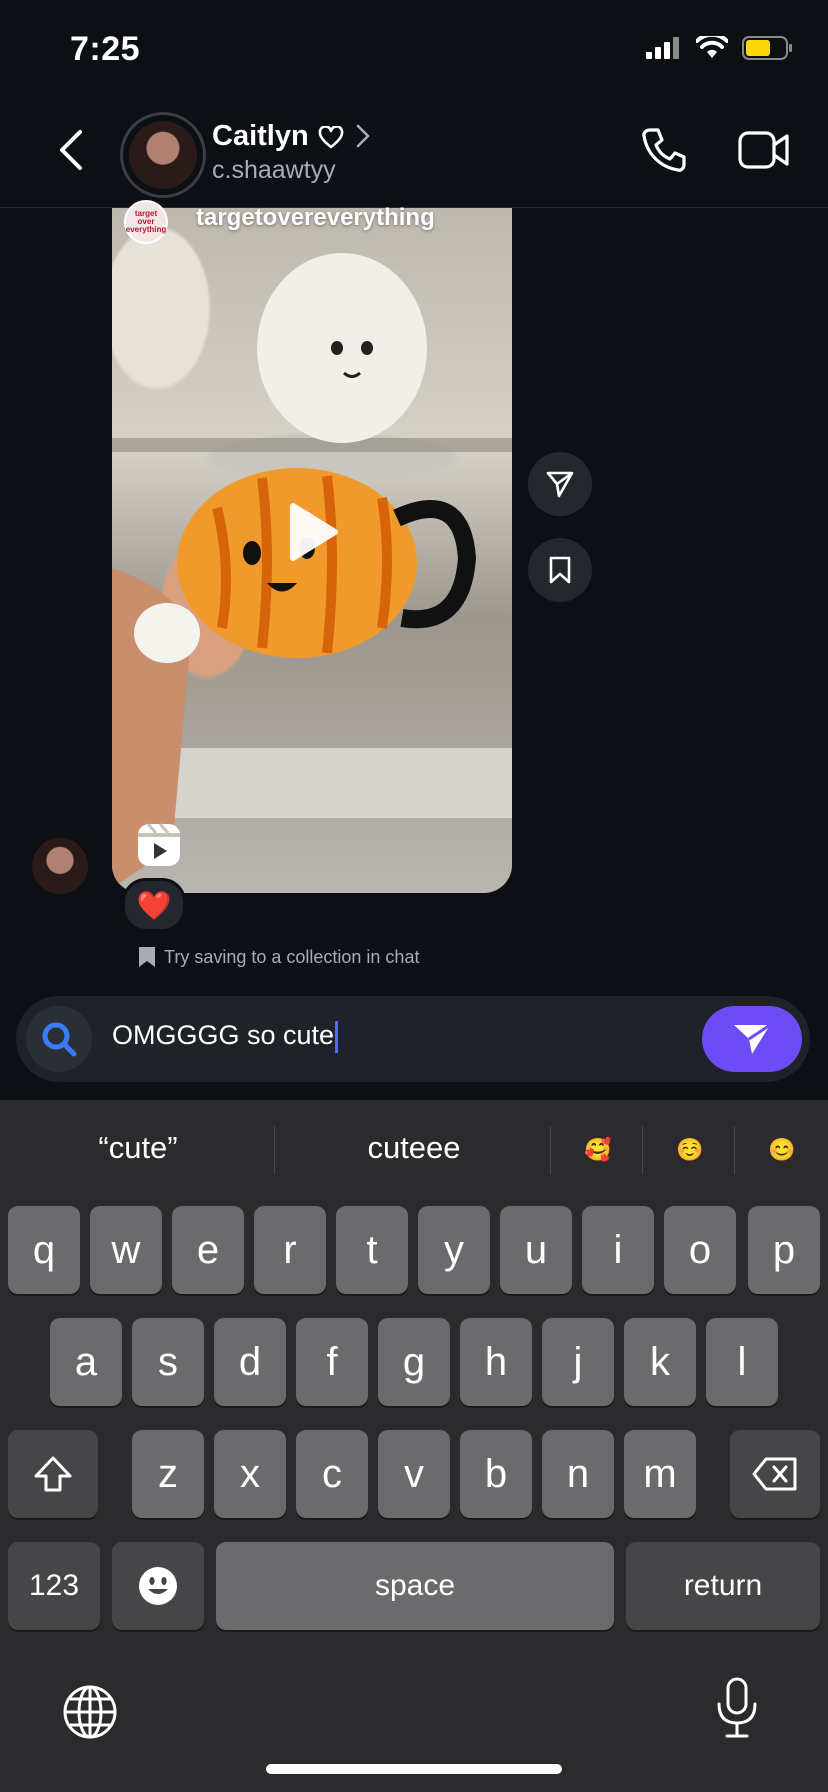 The width and height of the screenshot is (828, 1792). Describe the element at coordinates (86, 1362) in the screenshot. I see `key-a: a` at that location.